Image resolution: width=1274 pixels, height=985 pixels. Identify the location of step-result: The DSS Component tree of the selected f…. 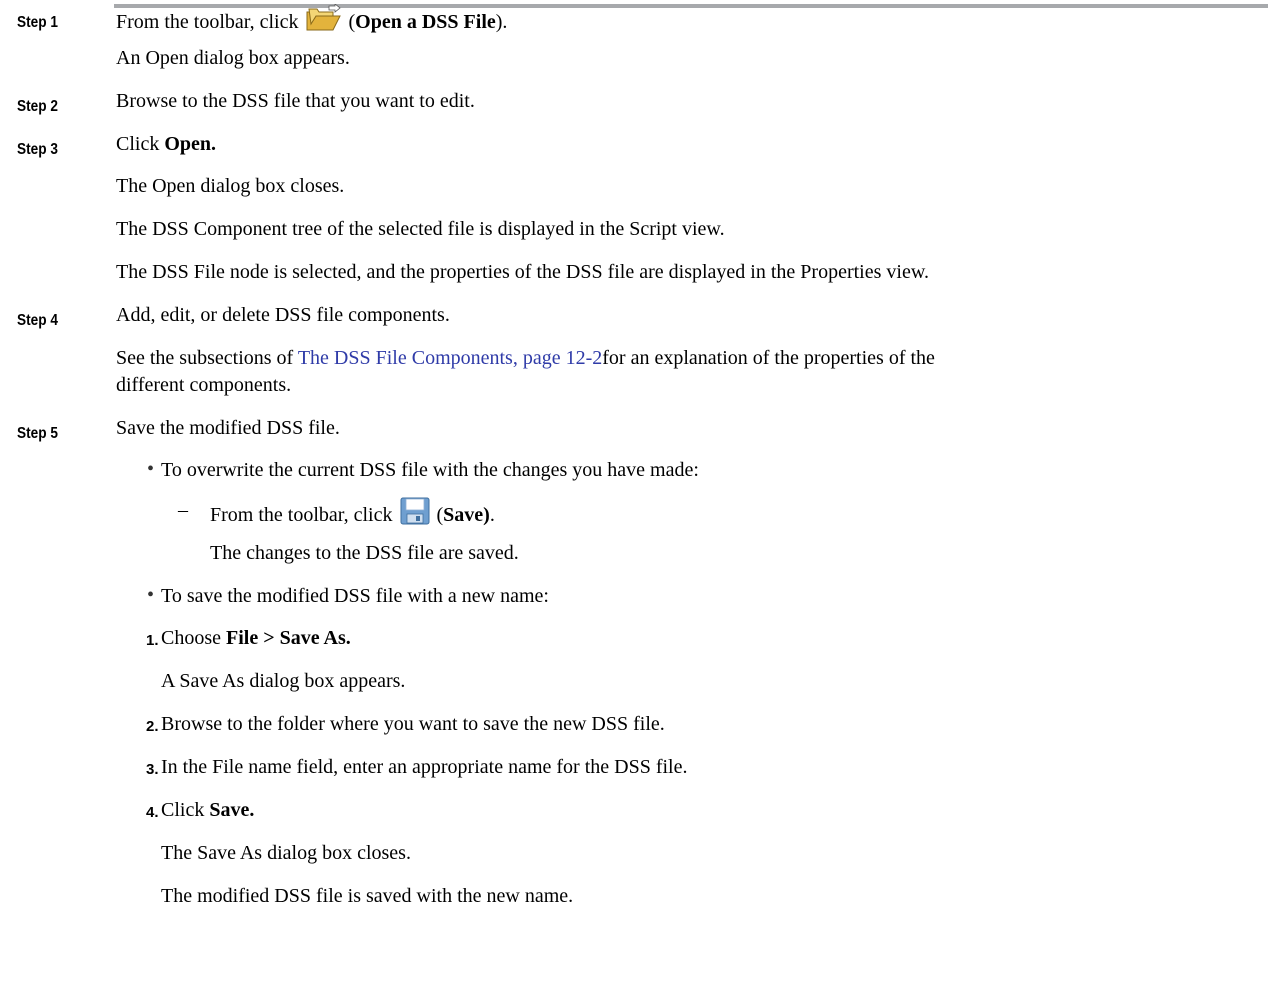
(420, 229).